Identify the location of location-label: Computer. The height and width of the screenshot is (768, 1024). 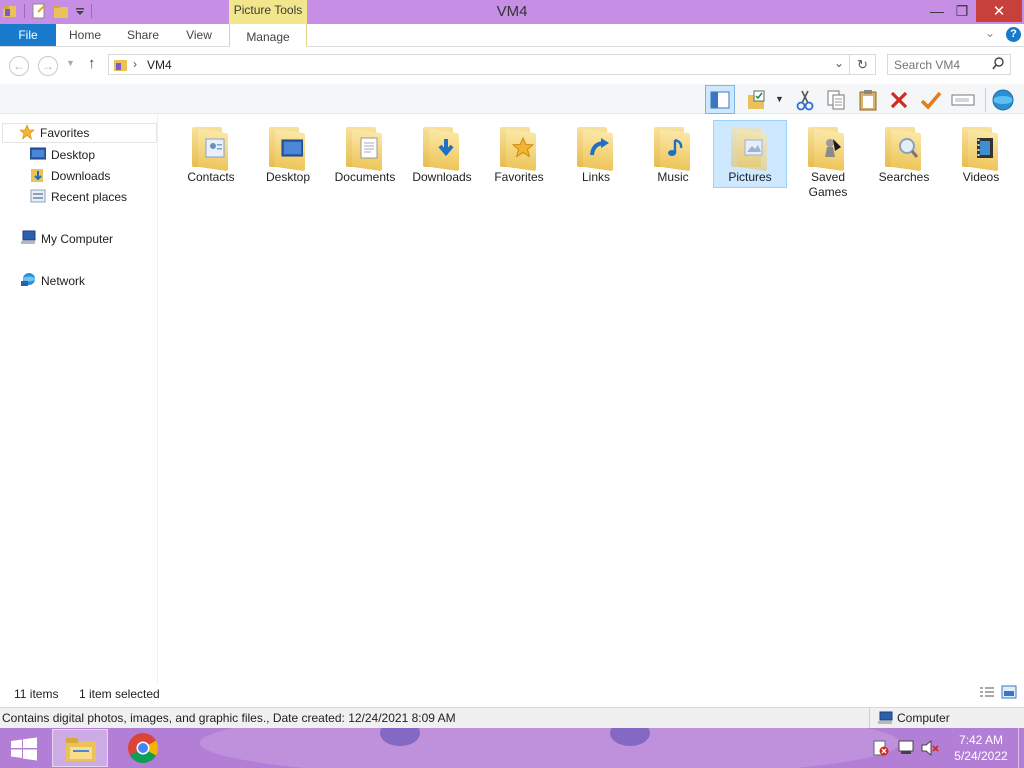
(923, 718).